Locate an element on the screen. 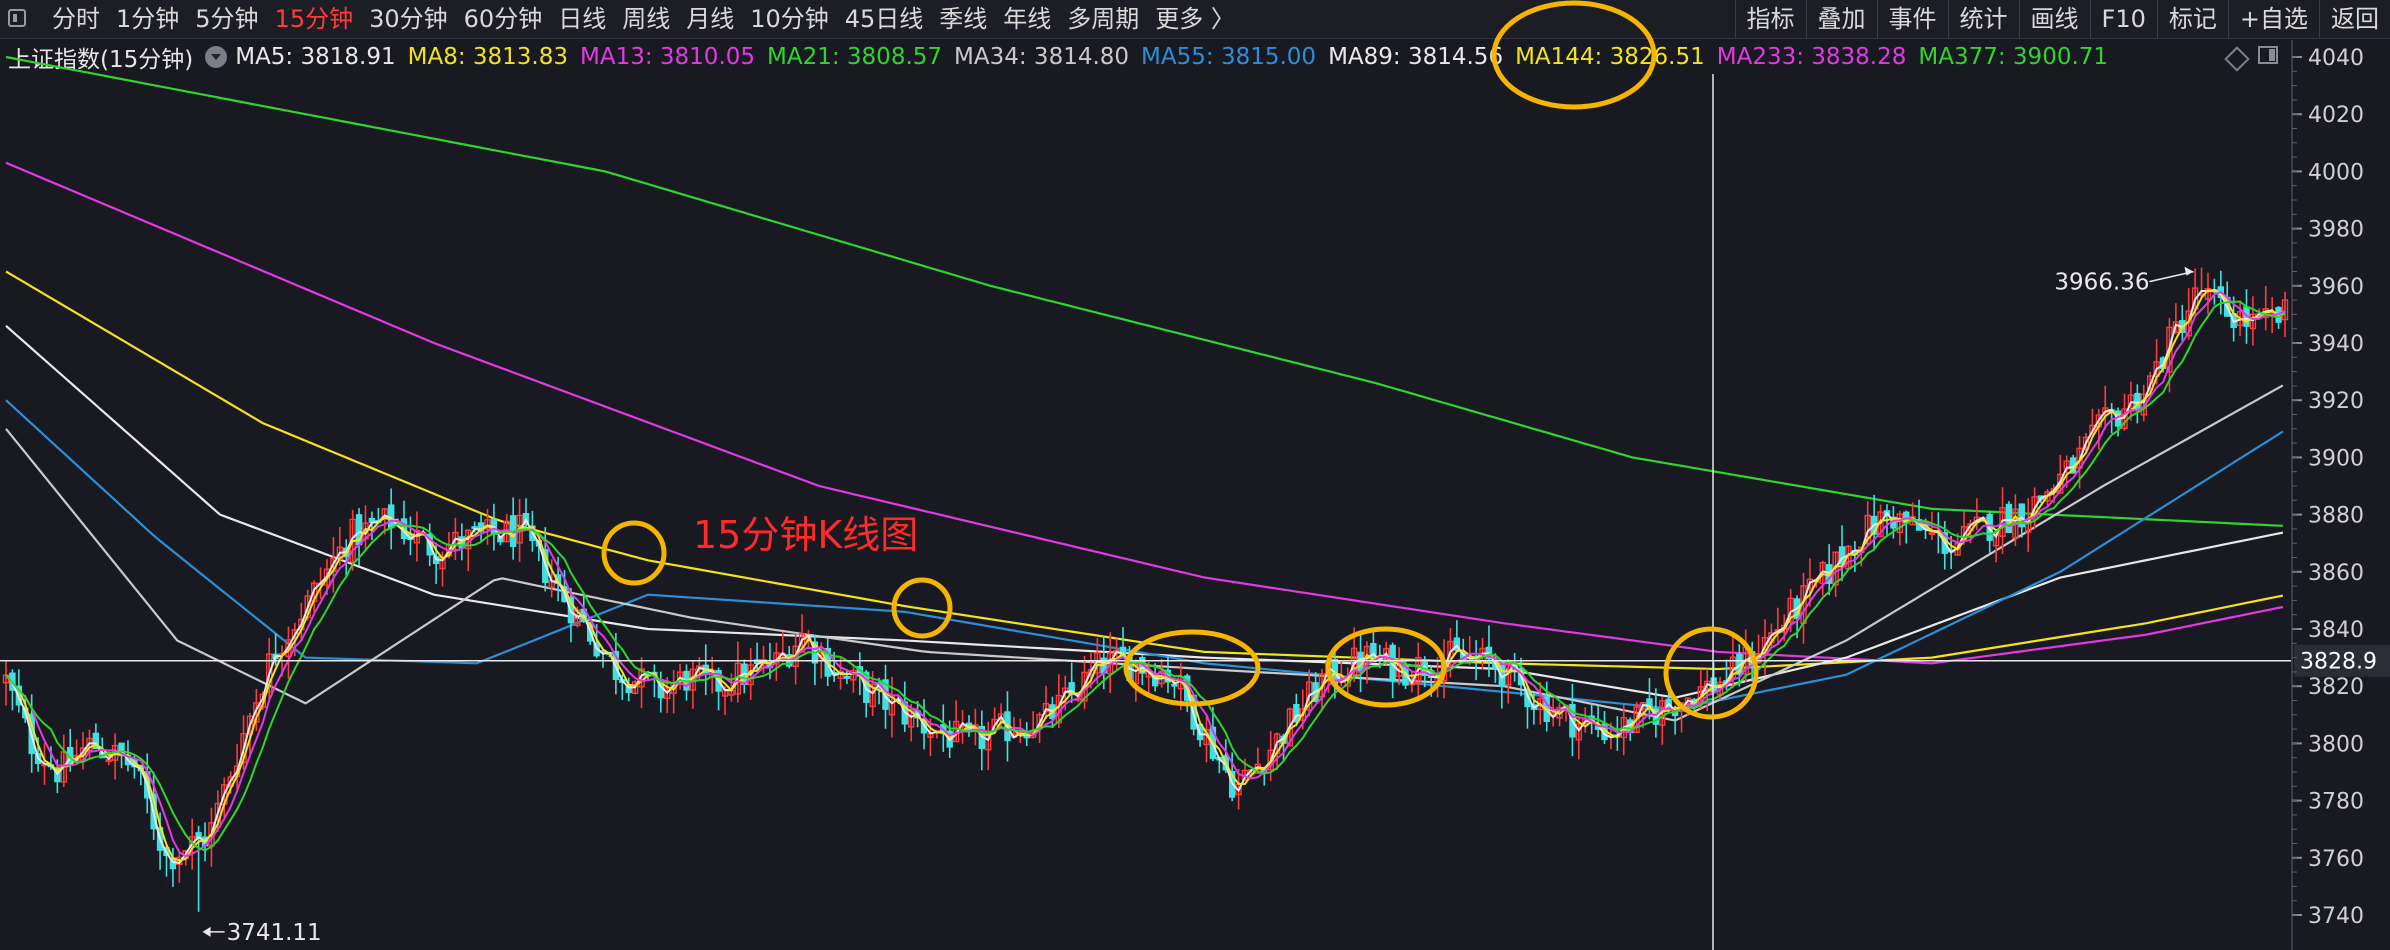 Image resolution: width=2390 pixels, height=950 pixels. y-tick-label: 4040 is located at coordinates (2336, 58).